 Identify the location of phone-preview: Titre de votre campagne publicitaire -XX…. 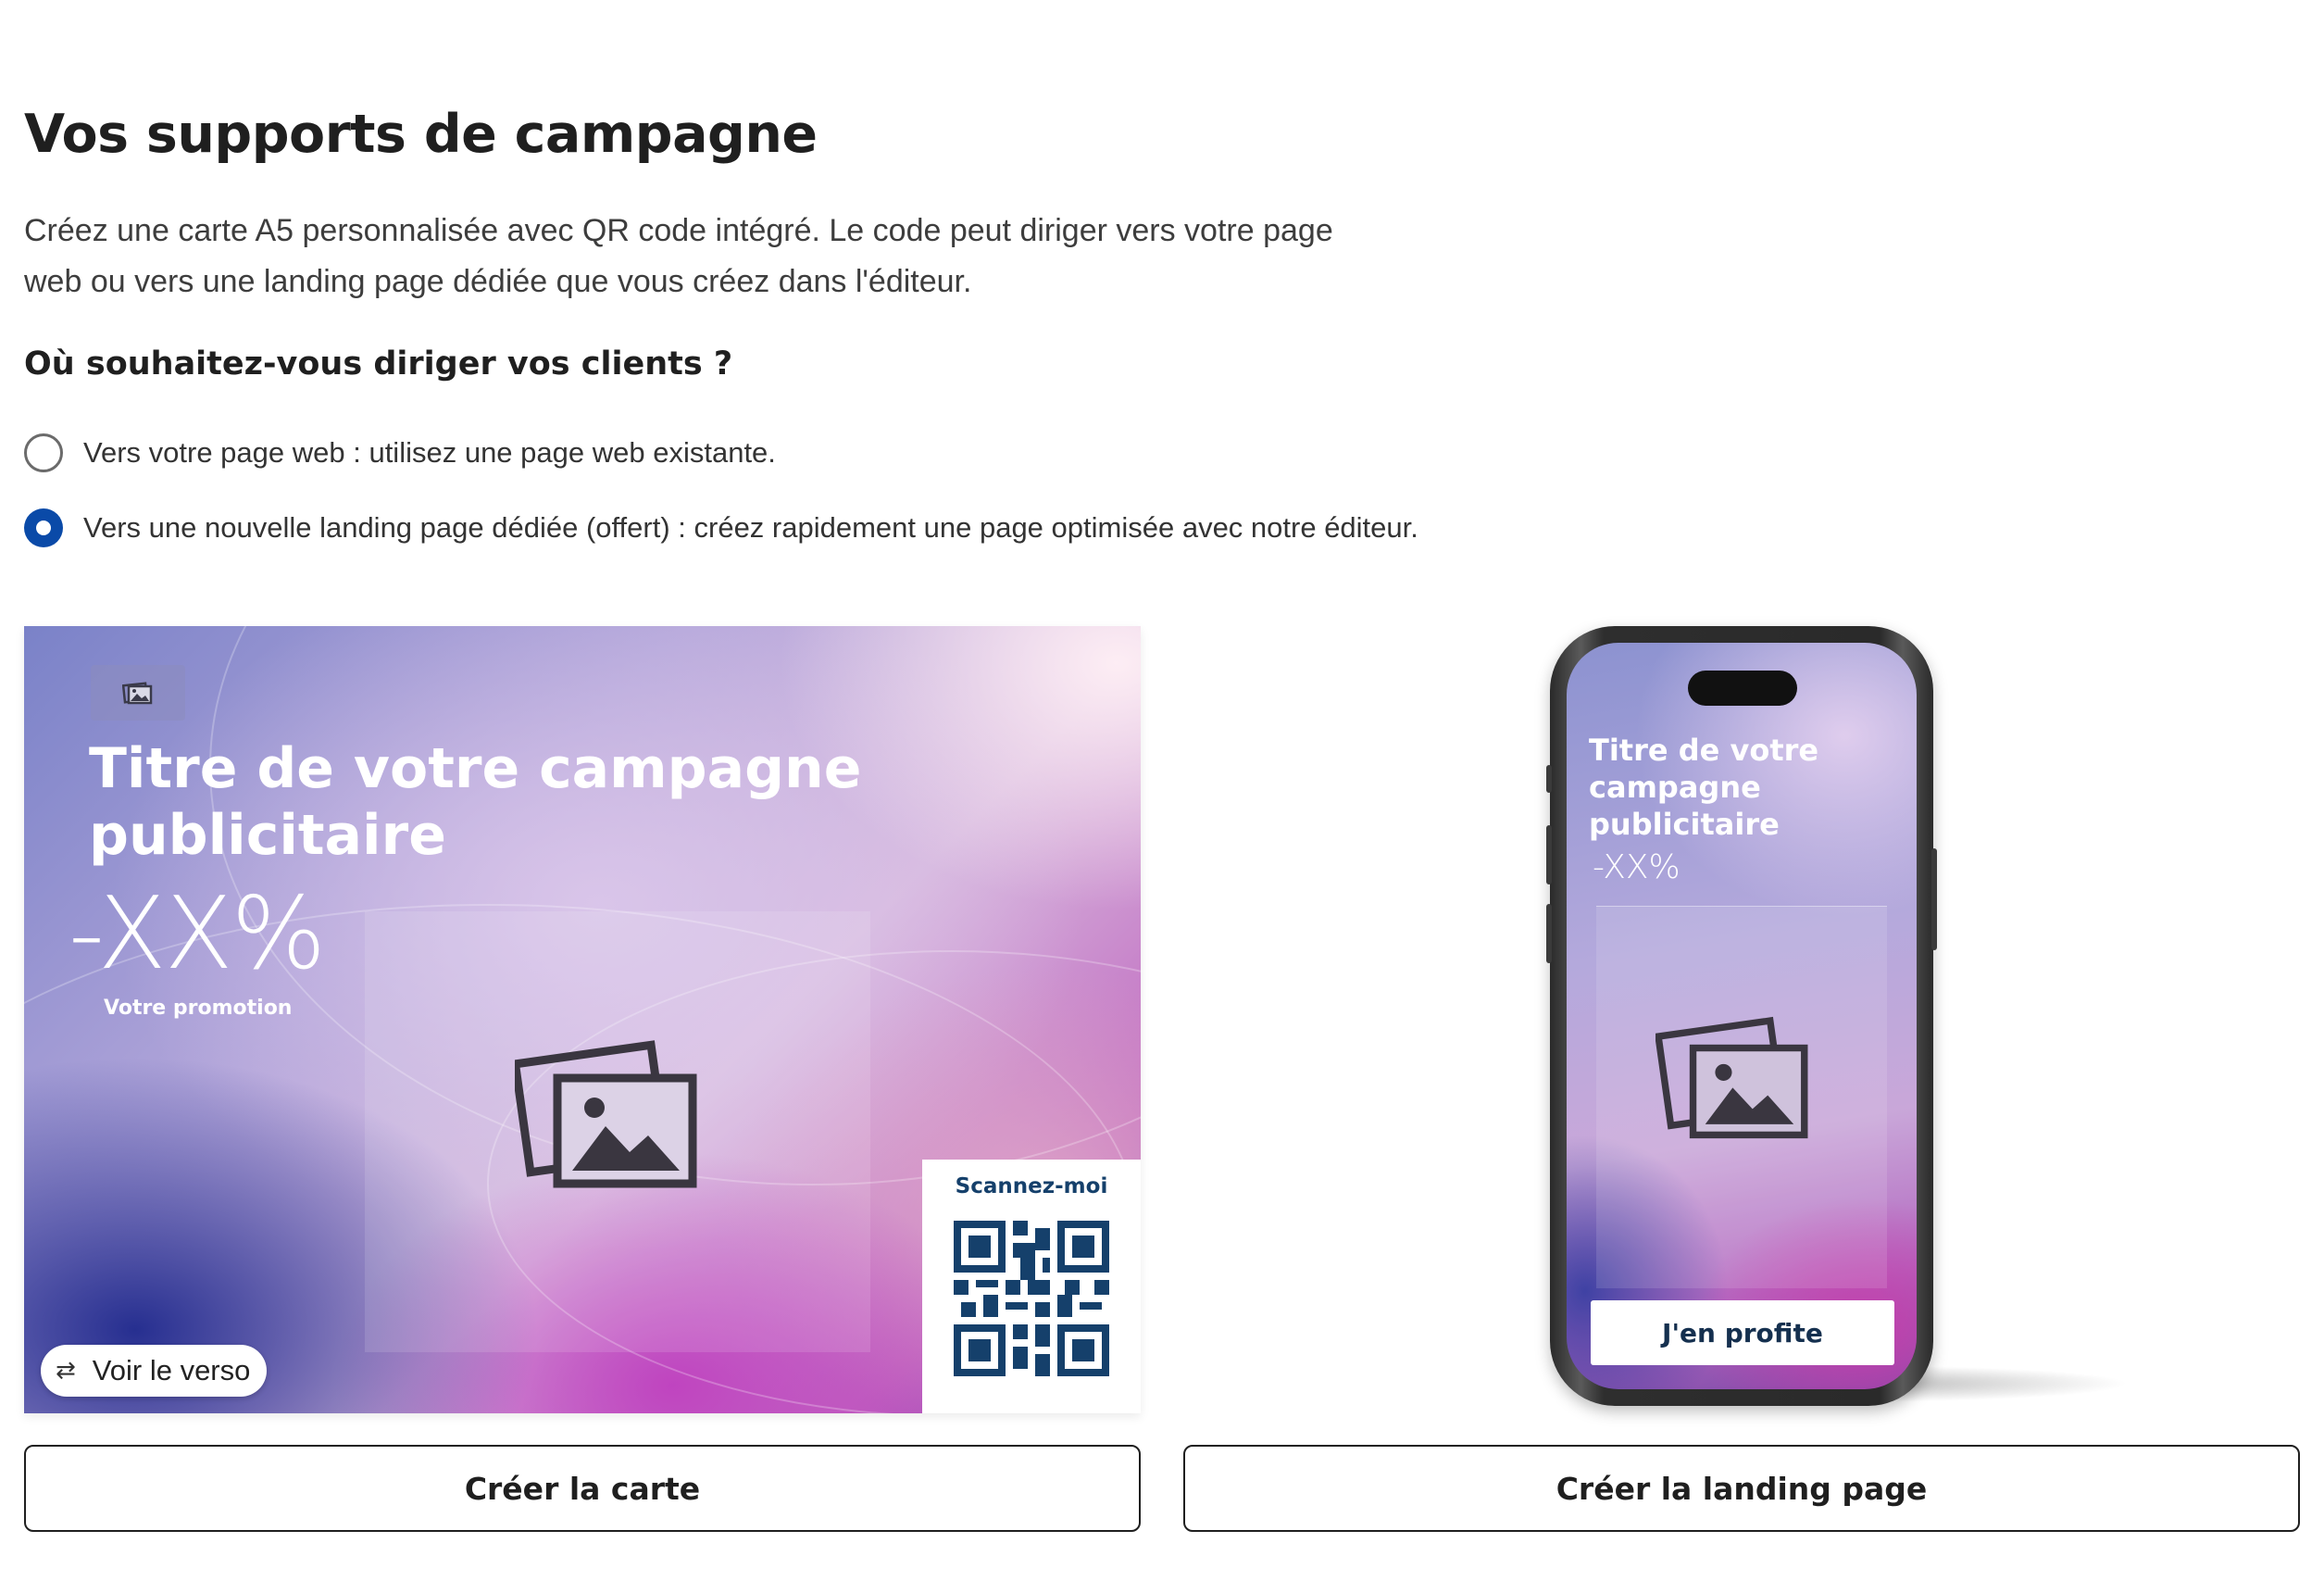
(1741, 1016).